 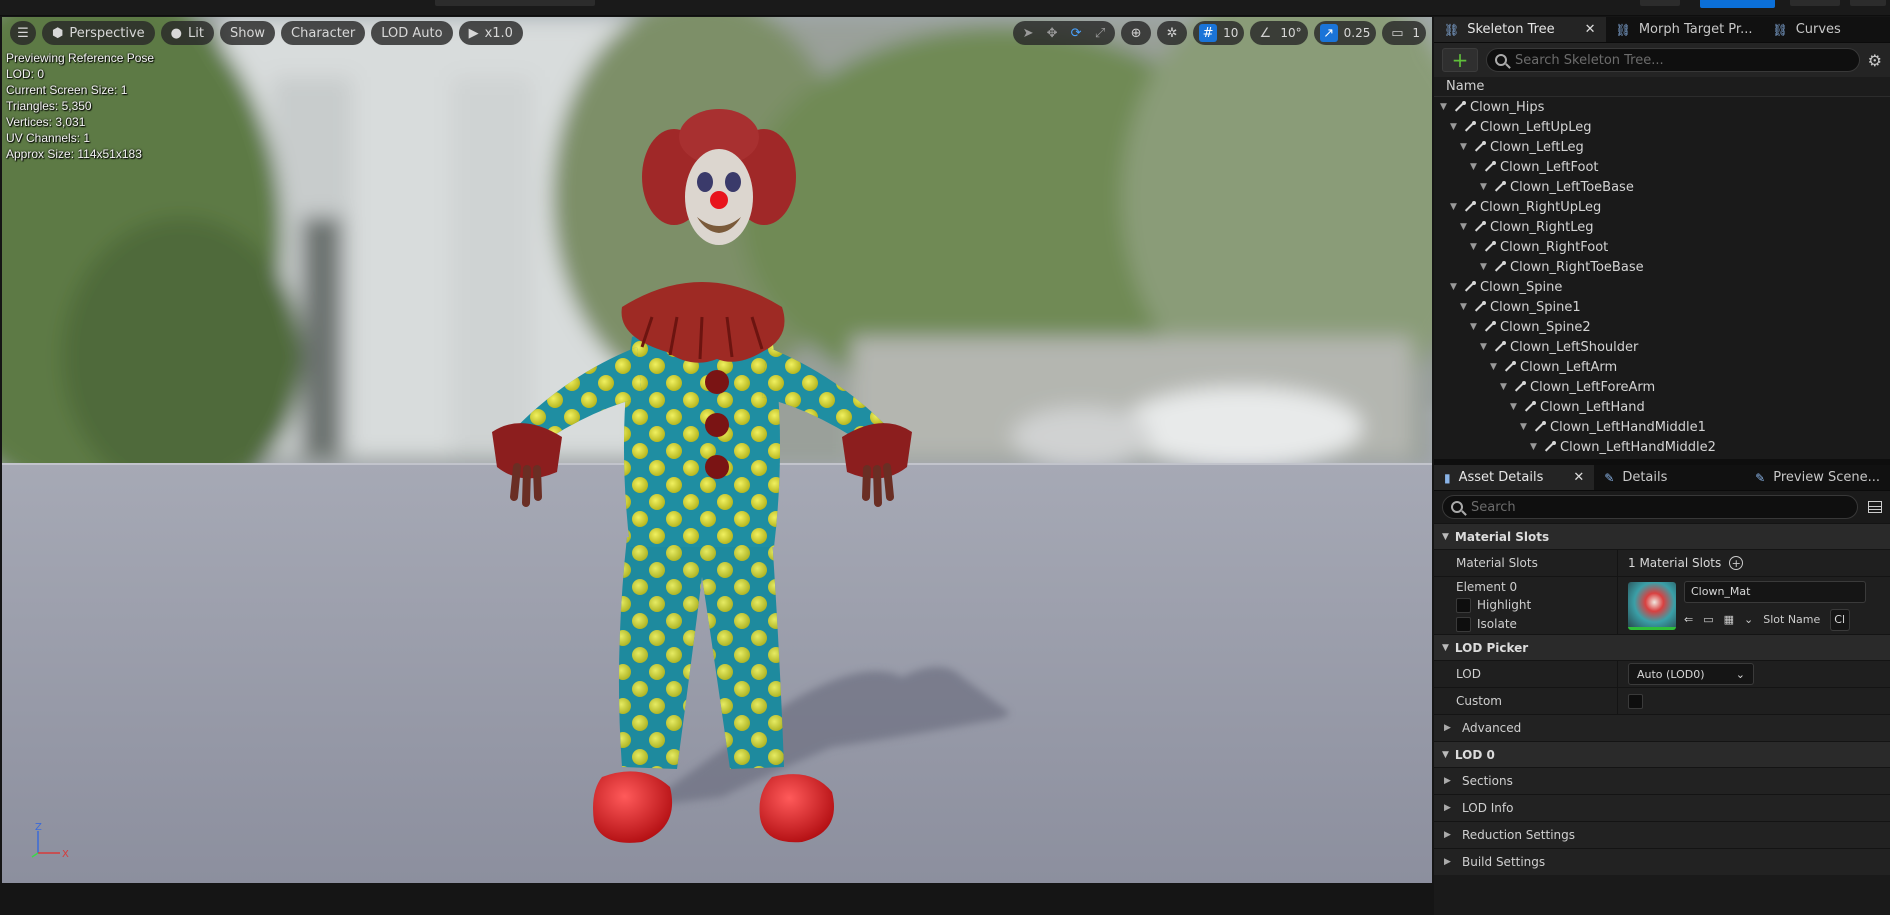 I want to click on scale-icon: ⤢, so click(x=1100, y=33).